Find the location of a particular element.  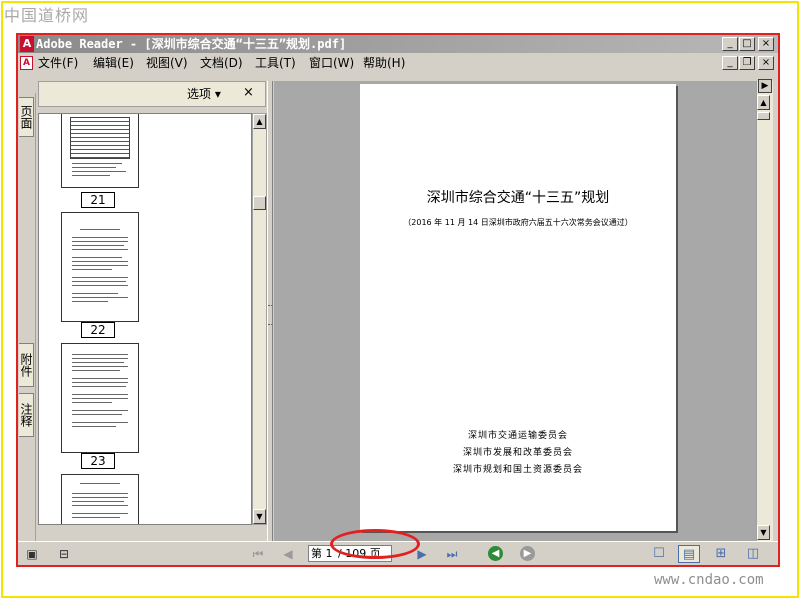

right-arrow-icon: ▶ is located at coordinates (765, 86).